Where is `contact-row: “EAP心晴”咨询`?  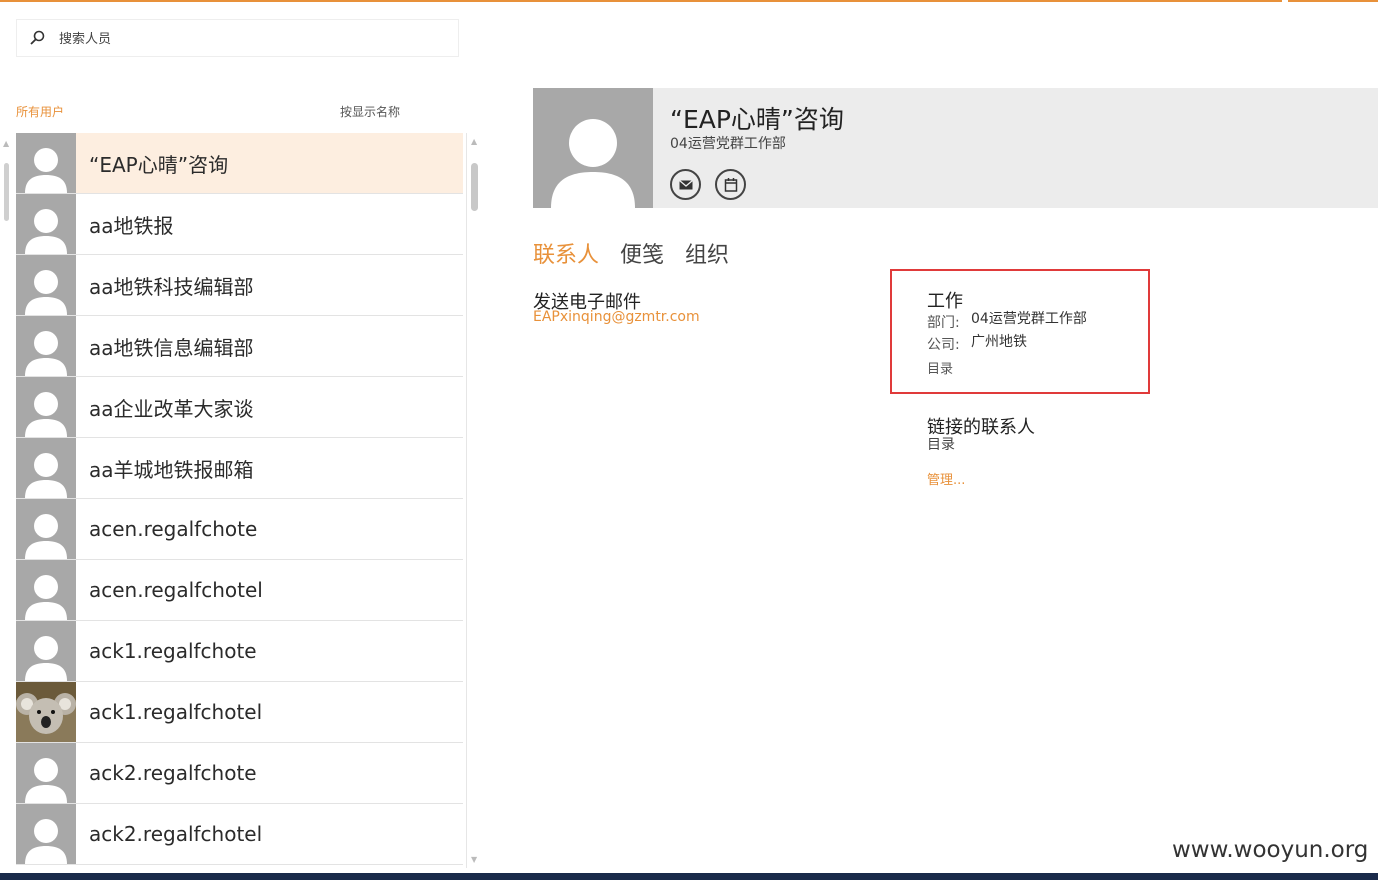
contact-row: “EAP心晴”咨询 is located at coordinates (239, 163).